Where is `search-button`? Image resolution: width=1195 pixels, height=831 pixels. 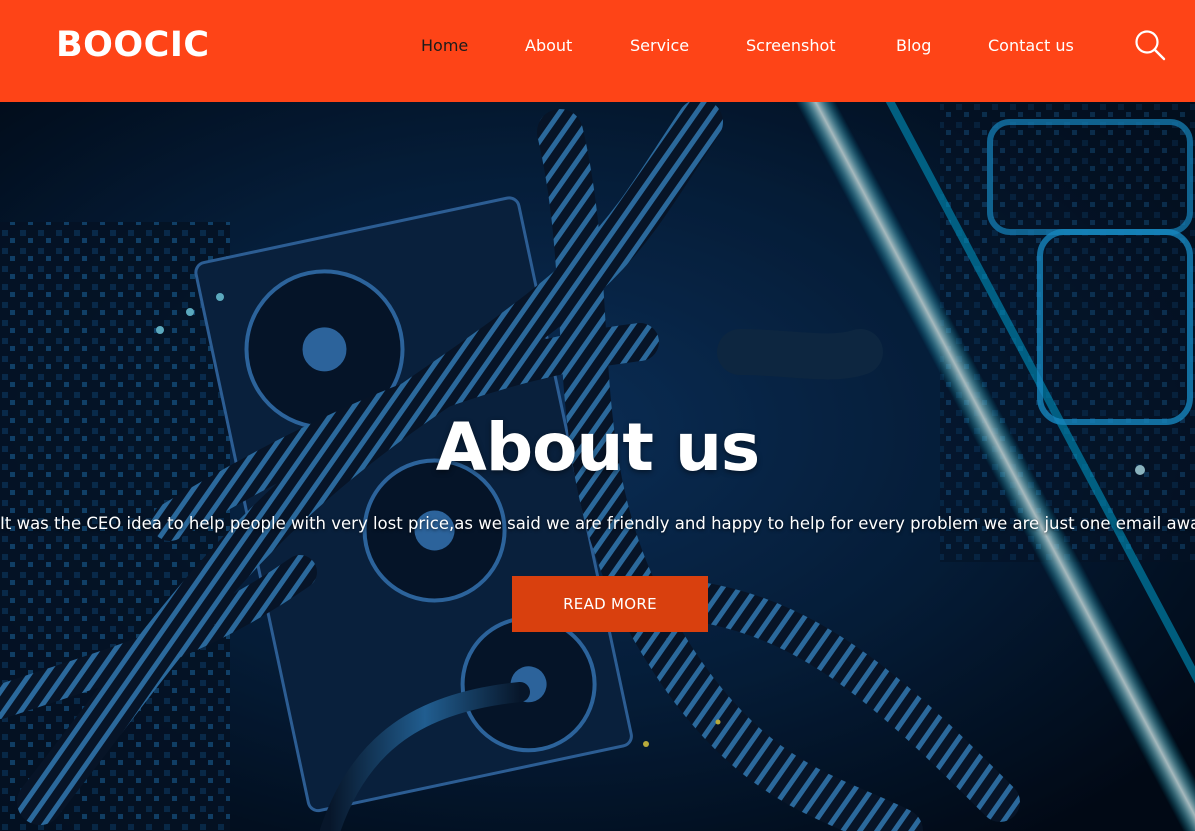 search-button is located at coordinates (1150, 45).